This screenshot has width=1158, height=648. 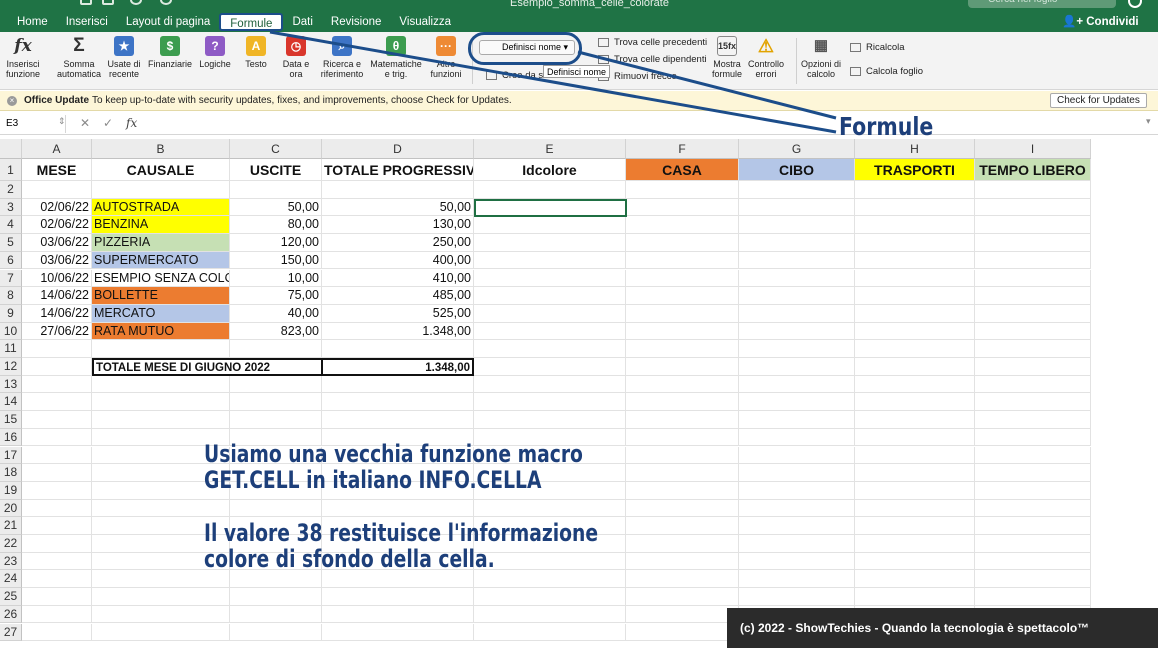 What do you see at coordinates (57, 579) in the screenshot?
I see `cell-a24` at bounding box center [57, 579].